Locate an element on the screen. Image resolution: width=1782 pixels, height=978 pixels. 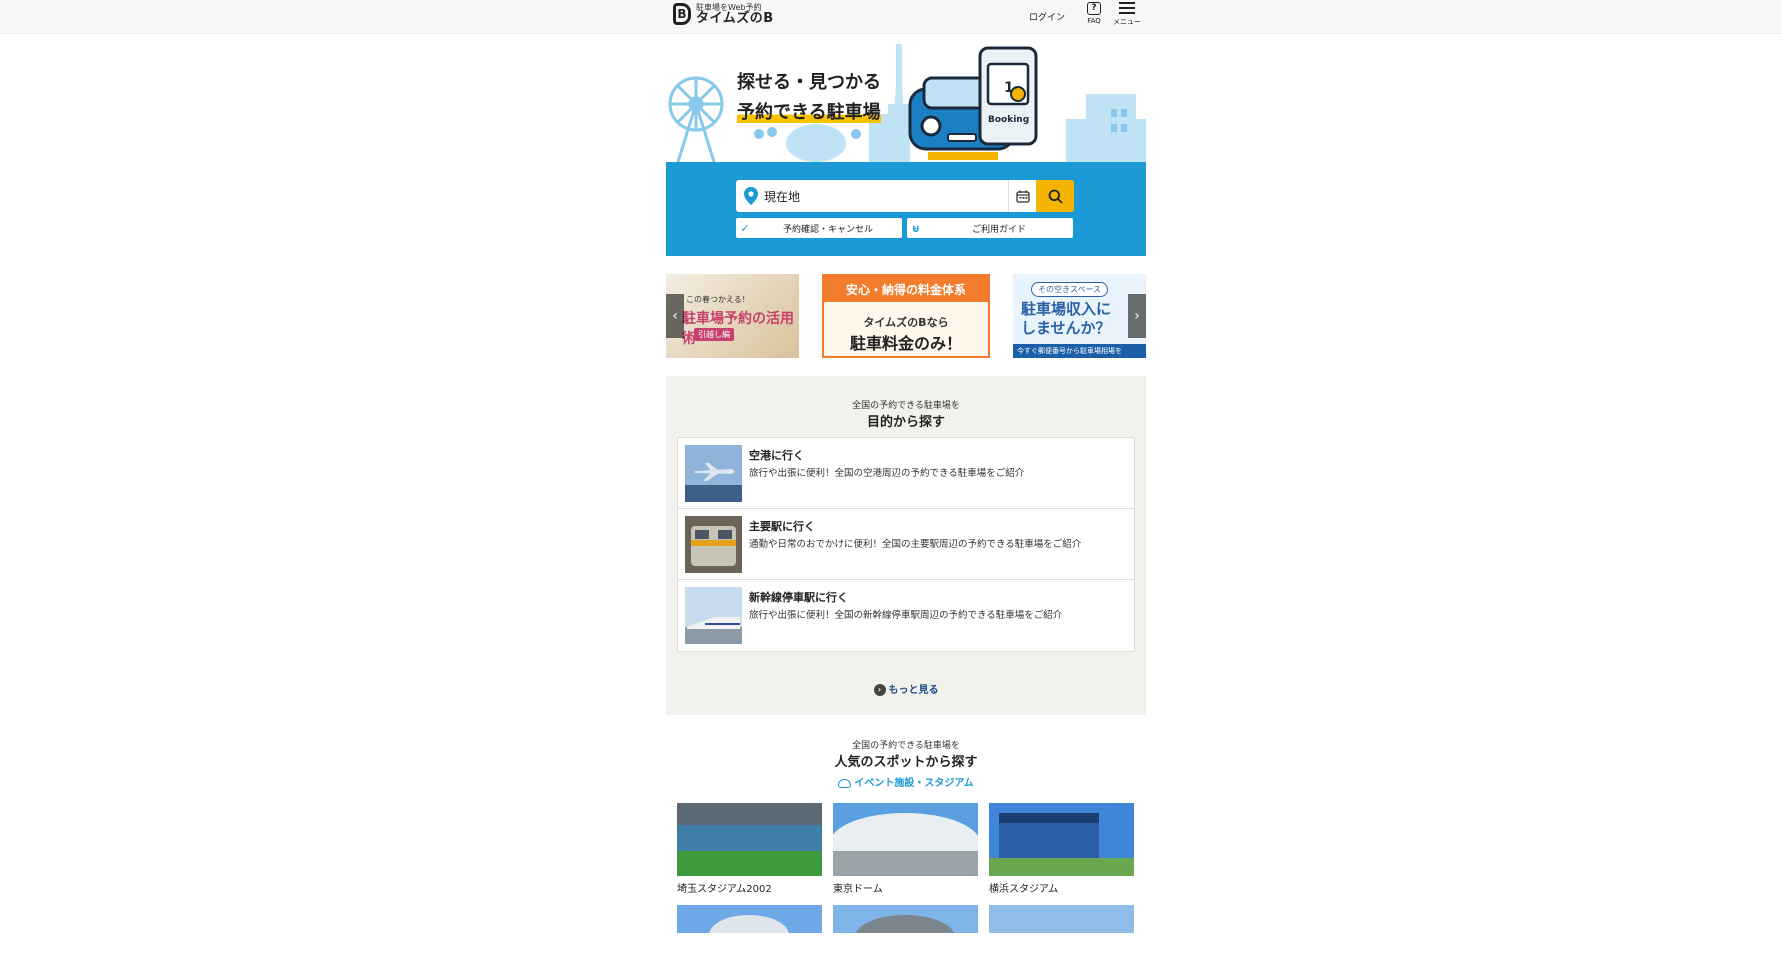
faq-icon: ? is located at coordinates (1094, 8).